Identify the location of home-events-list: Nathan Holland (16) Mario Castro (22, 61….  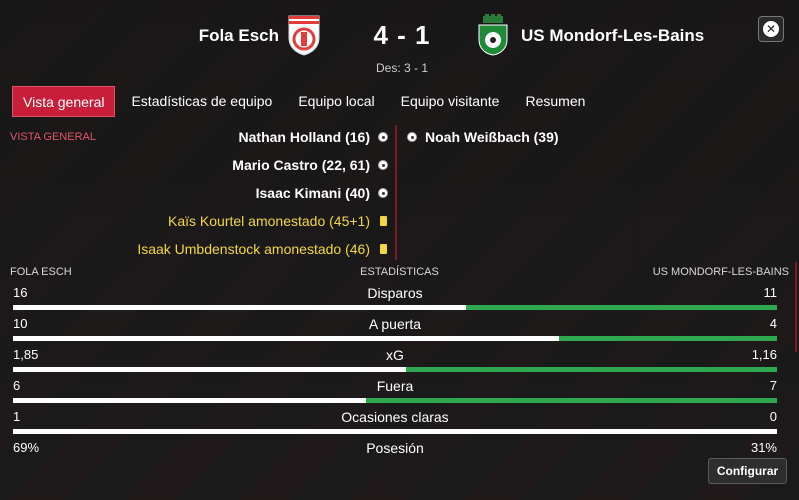
(245, 193).